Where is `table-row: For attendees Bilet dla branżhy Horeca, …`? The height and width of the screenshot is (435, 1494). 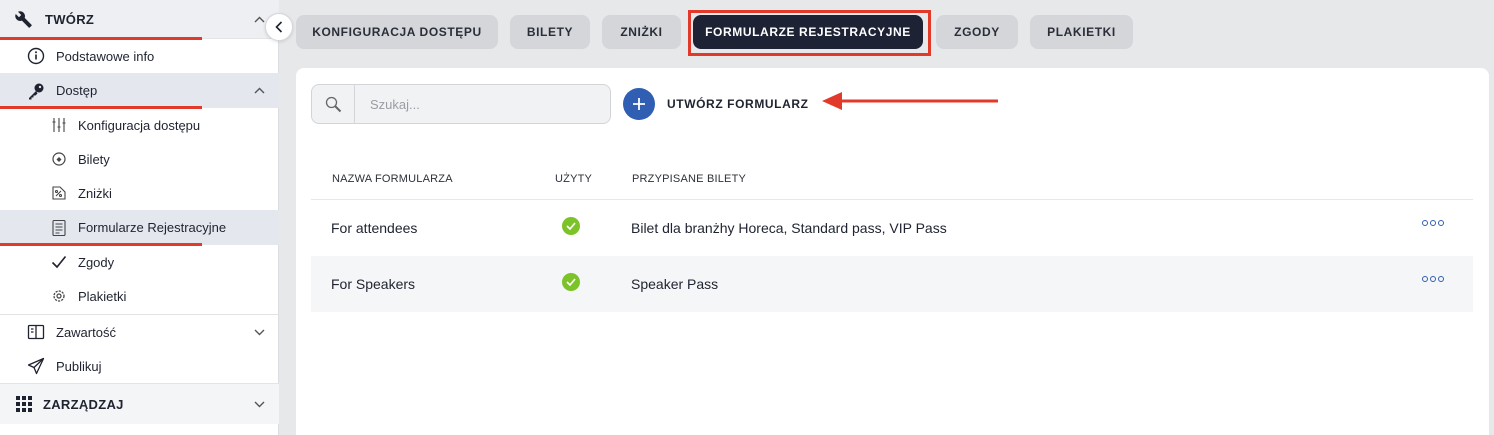
table-row: For attendees Bilet dla branżhy Horeca, … is located at coordinates (892, 228).